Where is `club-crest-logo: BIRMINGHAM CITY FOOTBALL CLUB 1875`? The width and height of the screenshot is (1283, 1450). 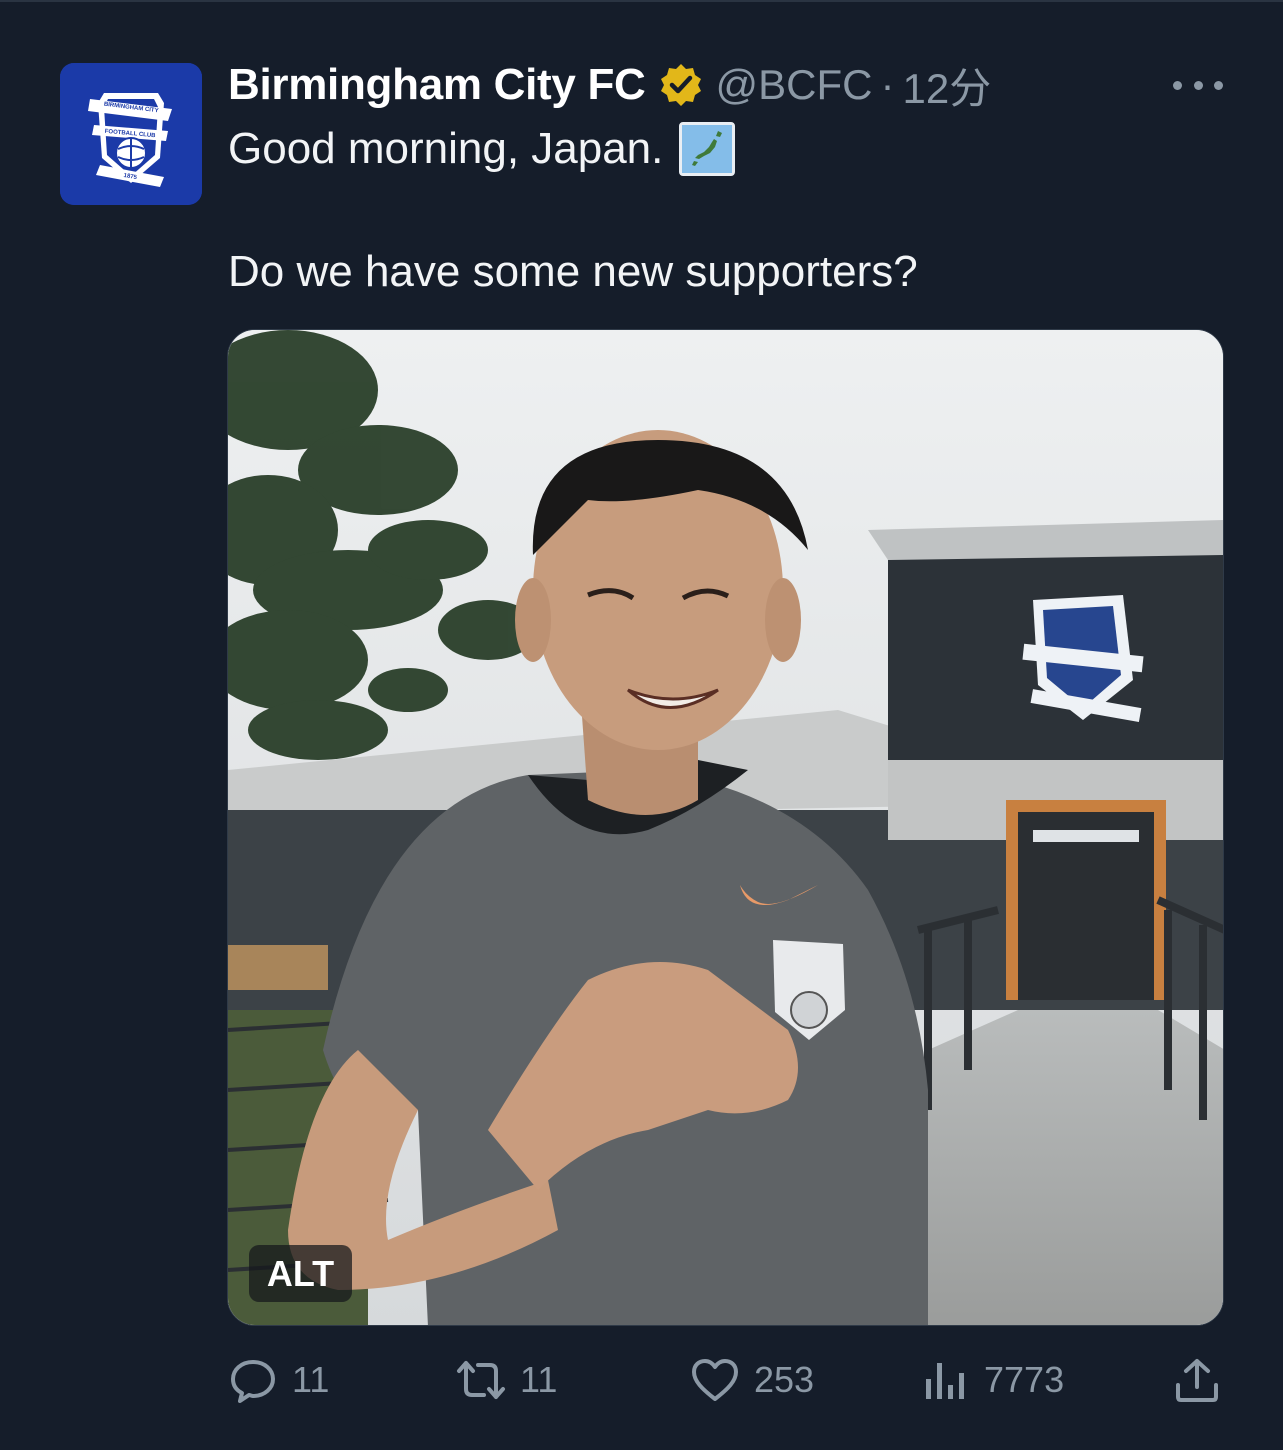 club-crest-logo: BIRMINGHAM CITY FOOTBALL CLUB 1875 is located at coordinates (131, 134).